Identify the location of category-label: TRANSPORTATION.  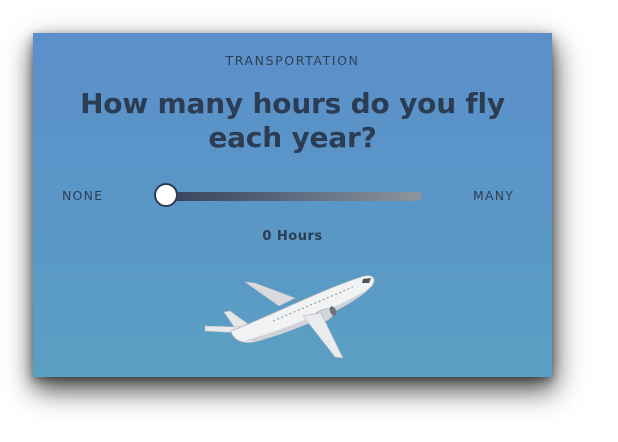
(292, 60).